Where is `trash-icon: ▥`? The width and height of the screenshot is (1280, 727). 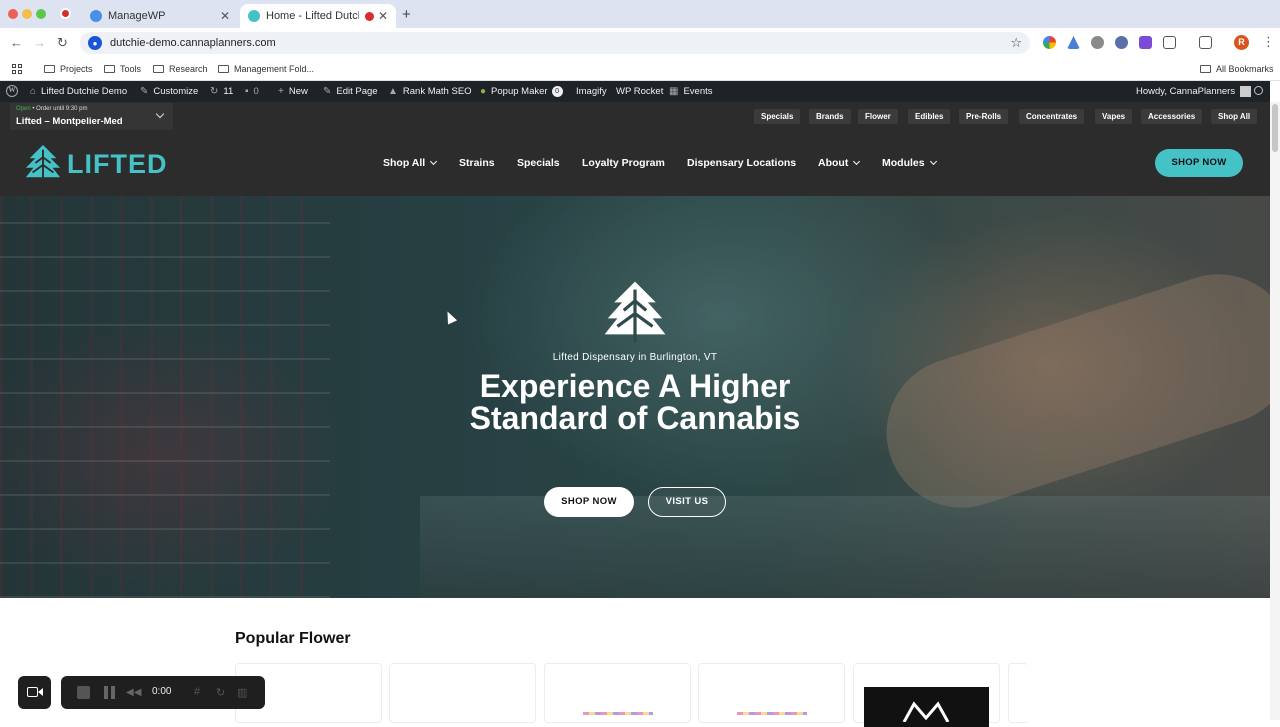
trash-icon: ▥ is located at coordinates (242, 692).